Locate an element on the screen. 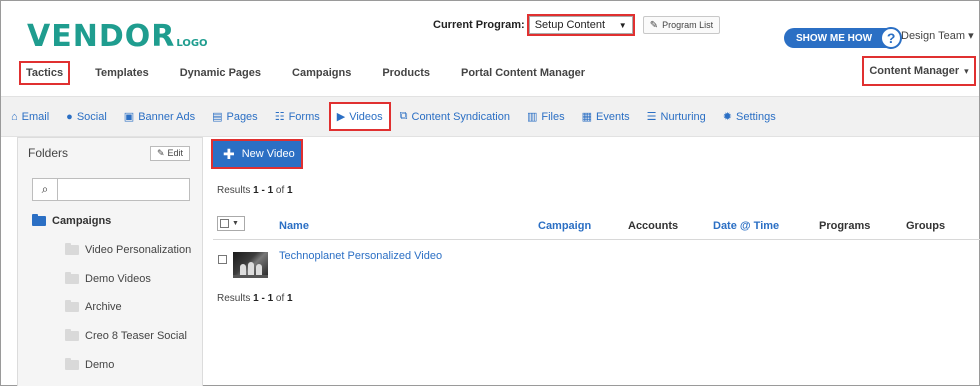 This screenshot has width=980, height=386. folder-item-label: Creo 8 Teaser Social is located at coordinates (136, 336).